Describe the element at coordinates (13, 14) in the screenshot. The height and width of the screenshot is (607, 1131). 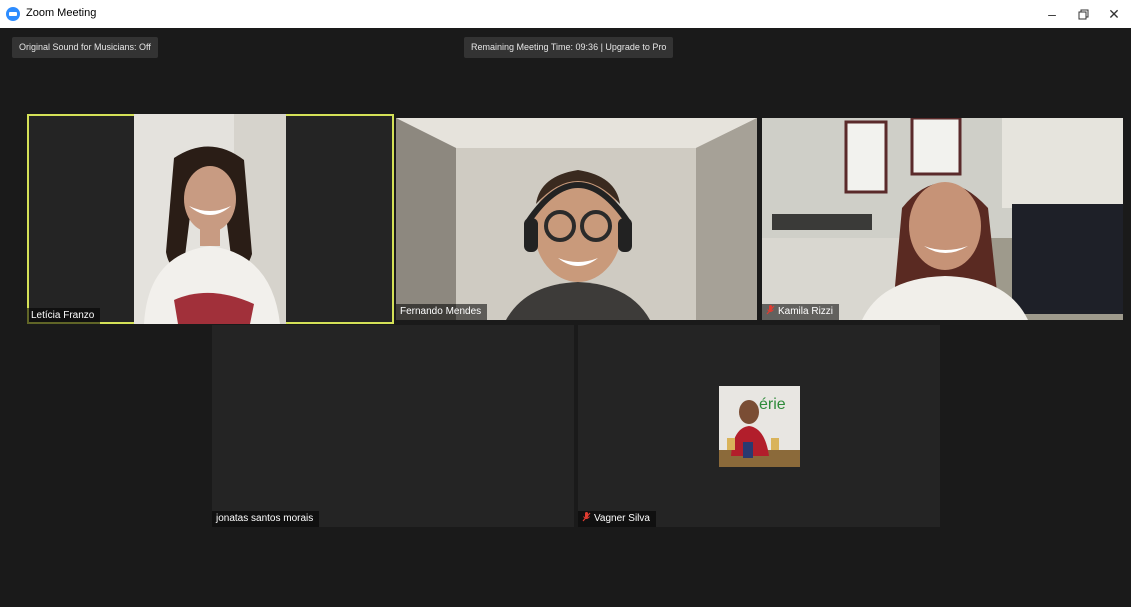
I see `zoom-icon` at that location.